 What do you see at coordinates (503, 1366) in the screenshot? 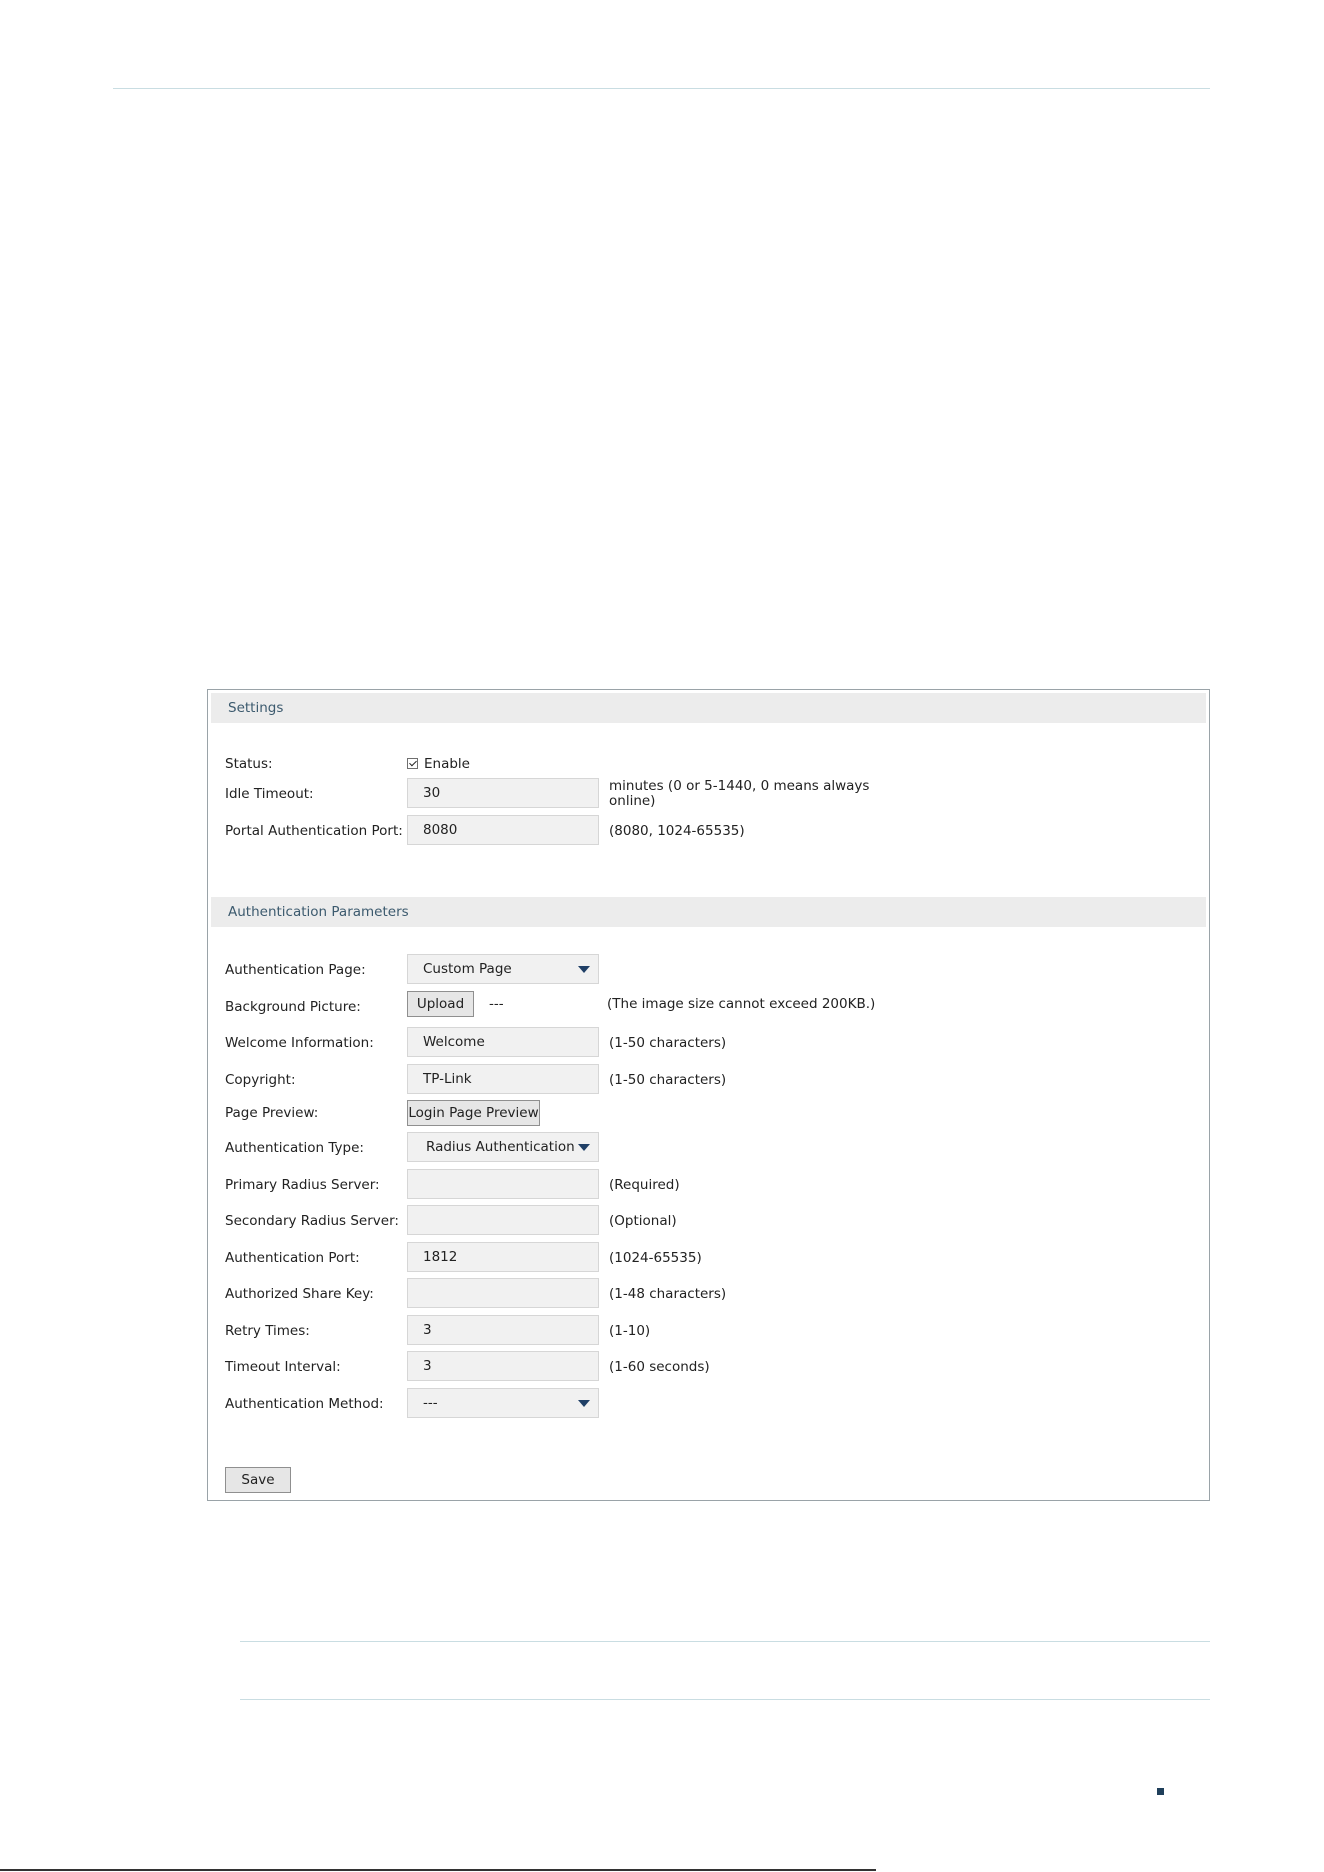
I see `timeout-interval-input: 3` at bounding box center [503, 1366].